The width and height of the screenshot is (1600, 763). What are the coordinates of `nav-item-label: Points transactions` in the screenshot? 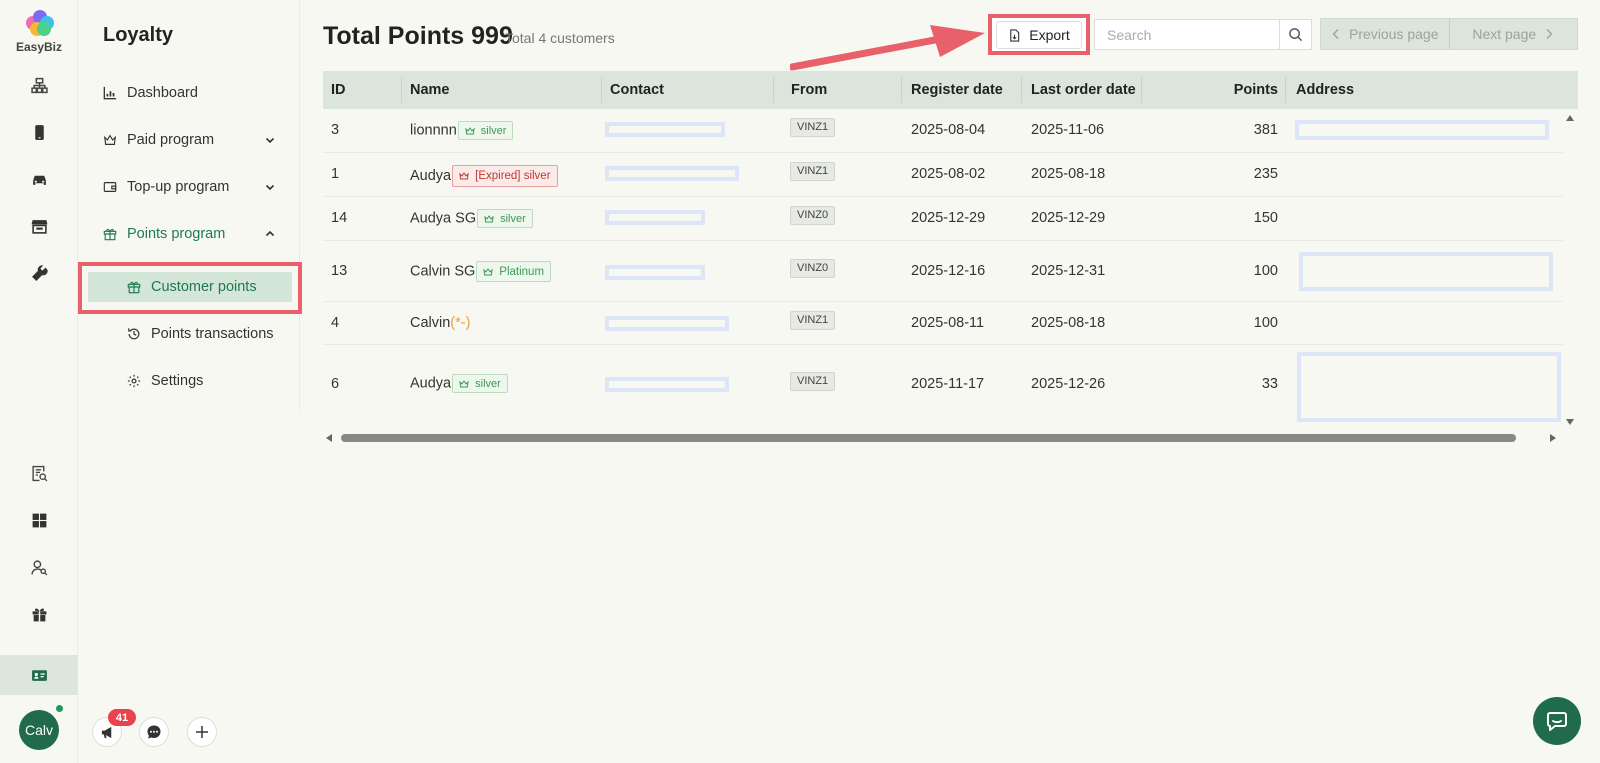 It's located at (212, 334).